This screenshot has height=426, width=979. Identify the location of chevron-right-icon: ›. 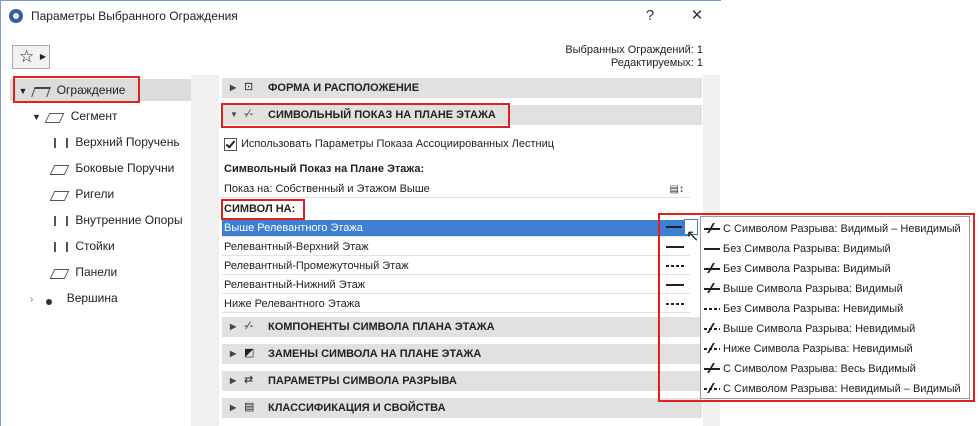
(32, 299).